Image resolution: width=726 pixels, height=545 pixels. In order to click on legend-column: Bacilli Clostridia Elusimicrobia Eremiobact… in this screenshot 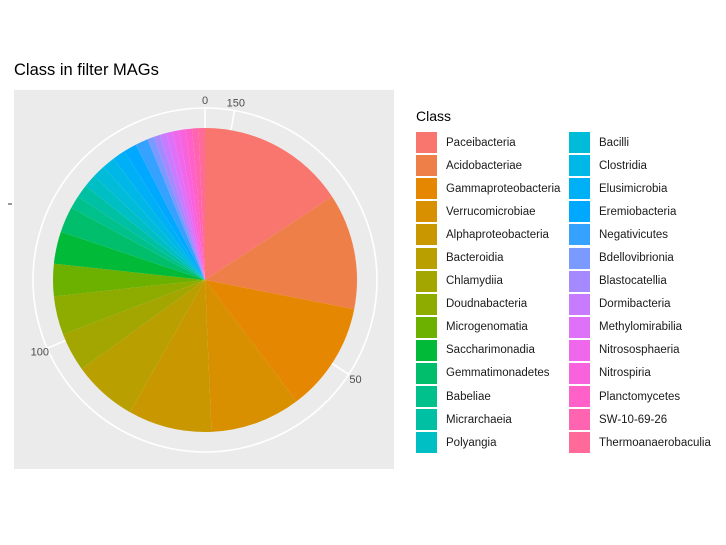, I will do `click(645, 292)`.